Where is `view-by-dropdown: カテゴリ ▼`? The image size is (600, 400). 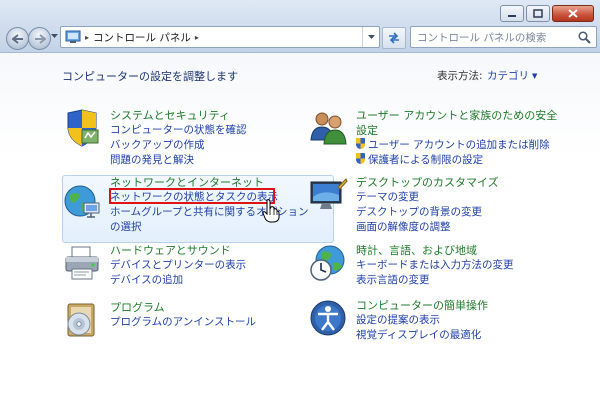 view-by-dropdown: カテゴリ ▼ is located at coordinates (512, 75).